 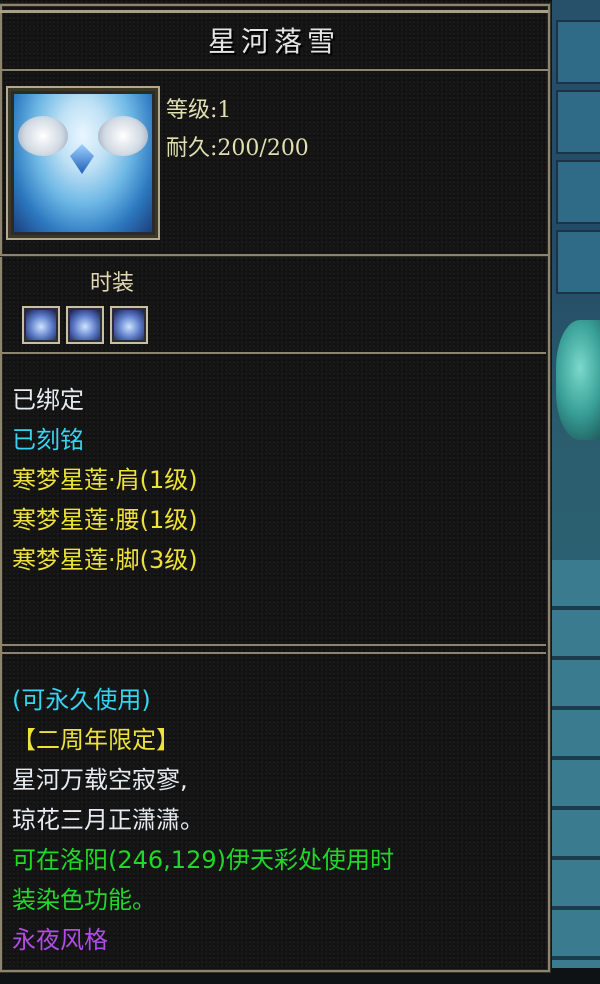 I want to click on item-name: 星河落雪, so click(x=273, y=41).